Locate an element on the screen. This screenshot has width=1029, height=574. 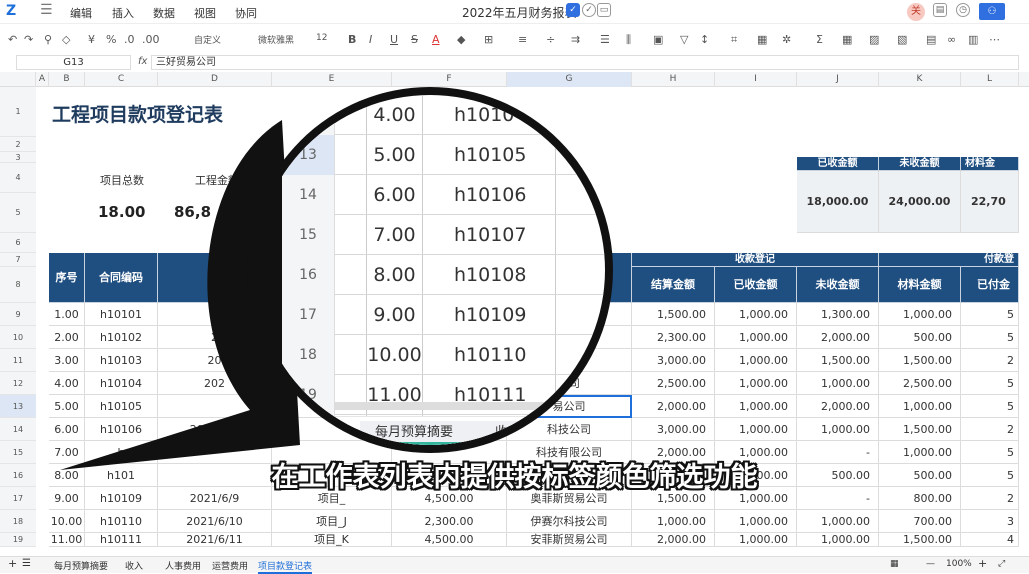
formula-input: 三好贸易公司 is located at coordinates (585, 62).